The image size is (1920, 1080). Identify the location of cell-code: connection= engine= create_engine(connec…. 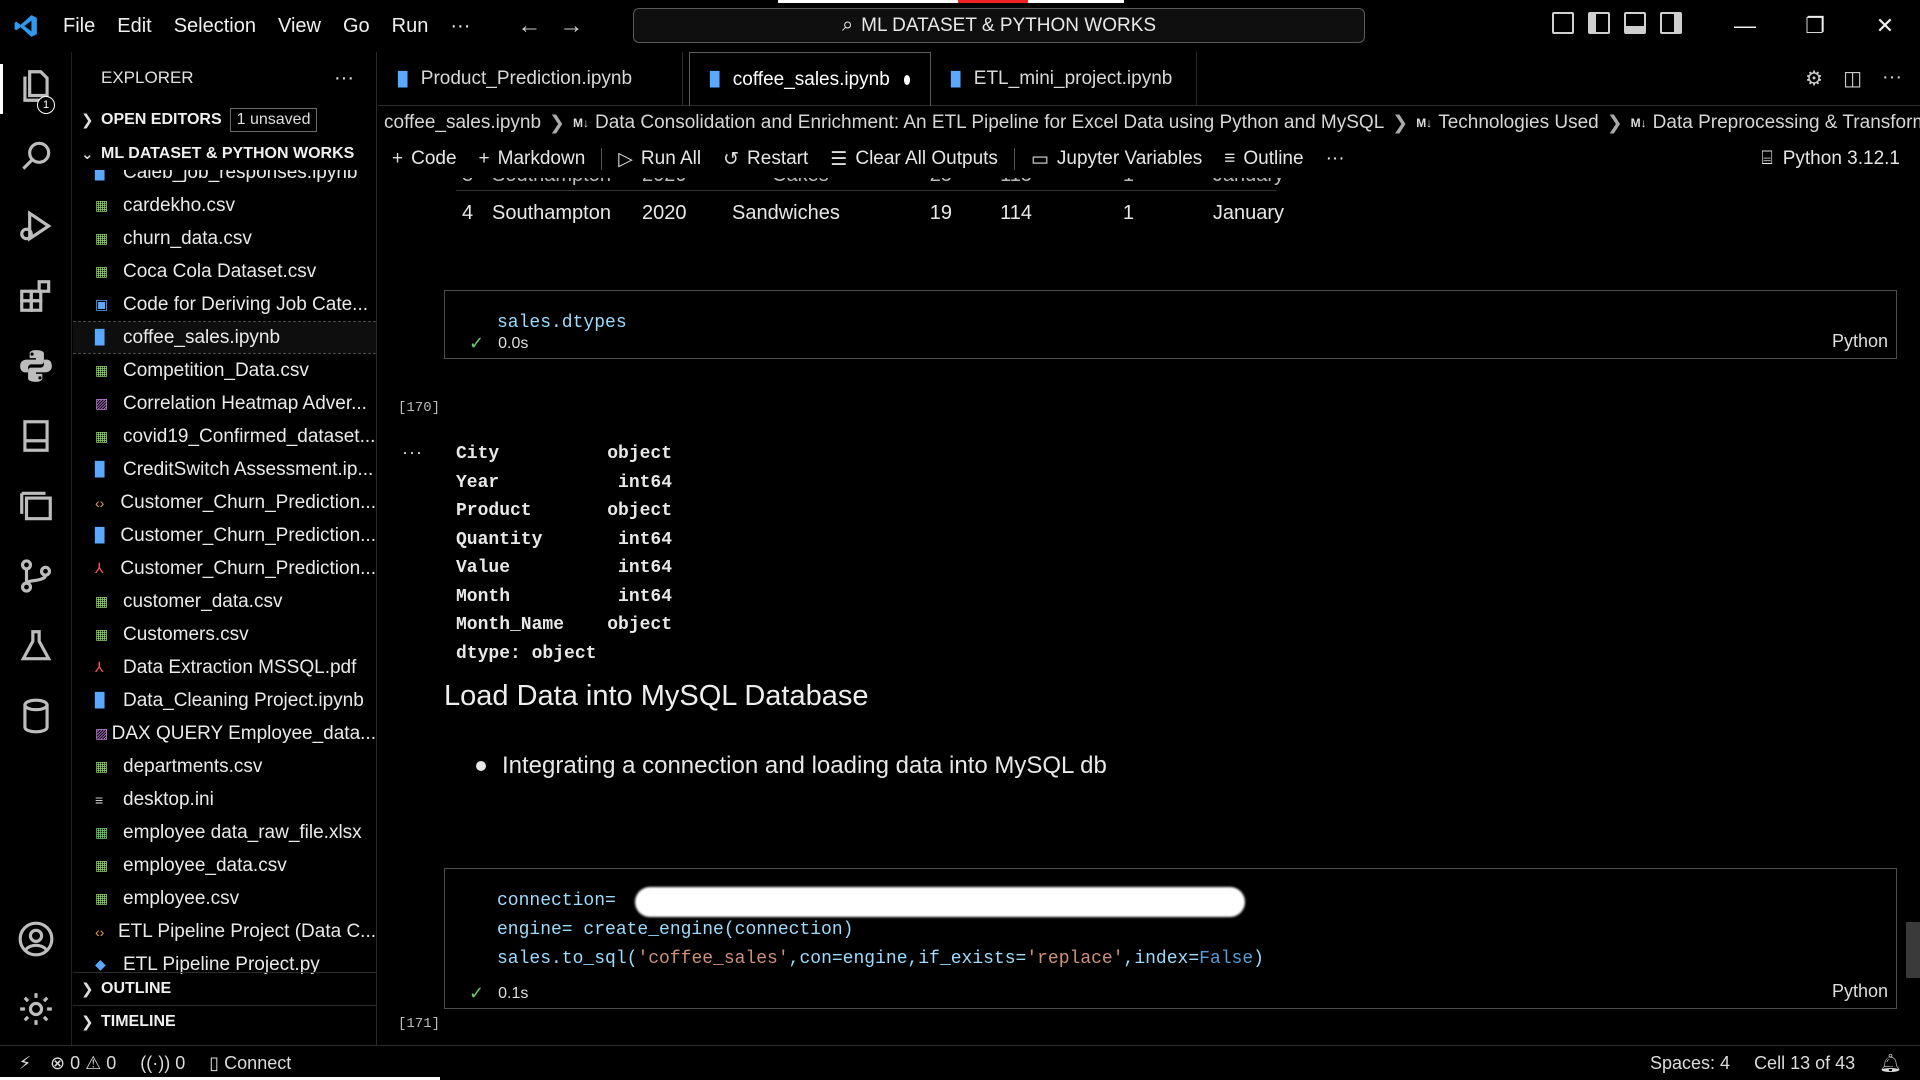
(1170, 921).